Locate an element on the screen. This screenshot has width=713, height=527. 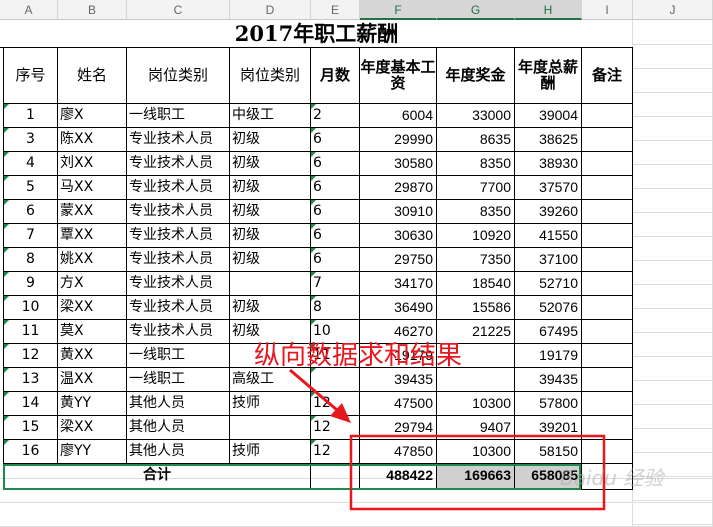
table-cell: 30910 is located at coordinates (398, 212).